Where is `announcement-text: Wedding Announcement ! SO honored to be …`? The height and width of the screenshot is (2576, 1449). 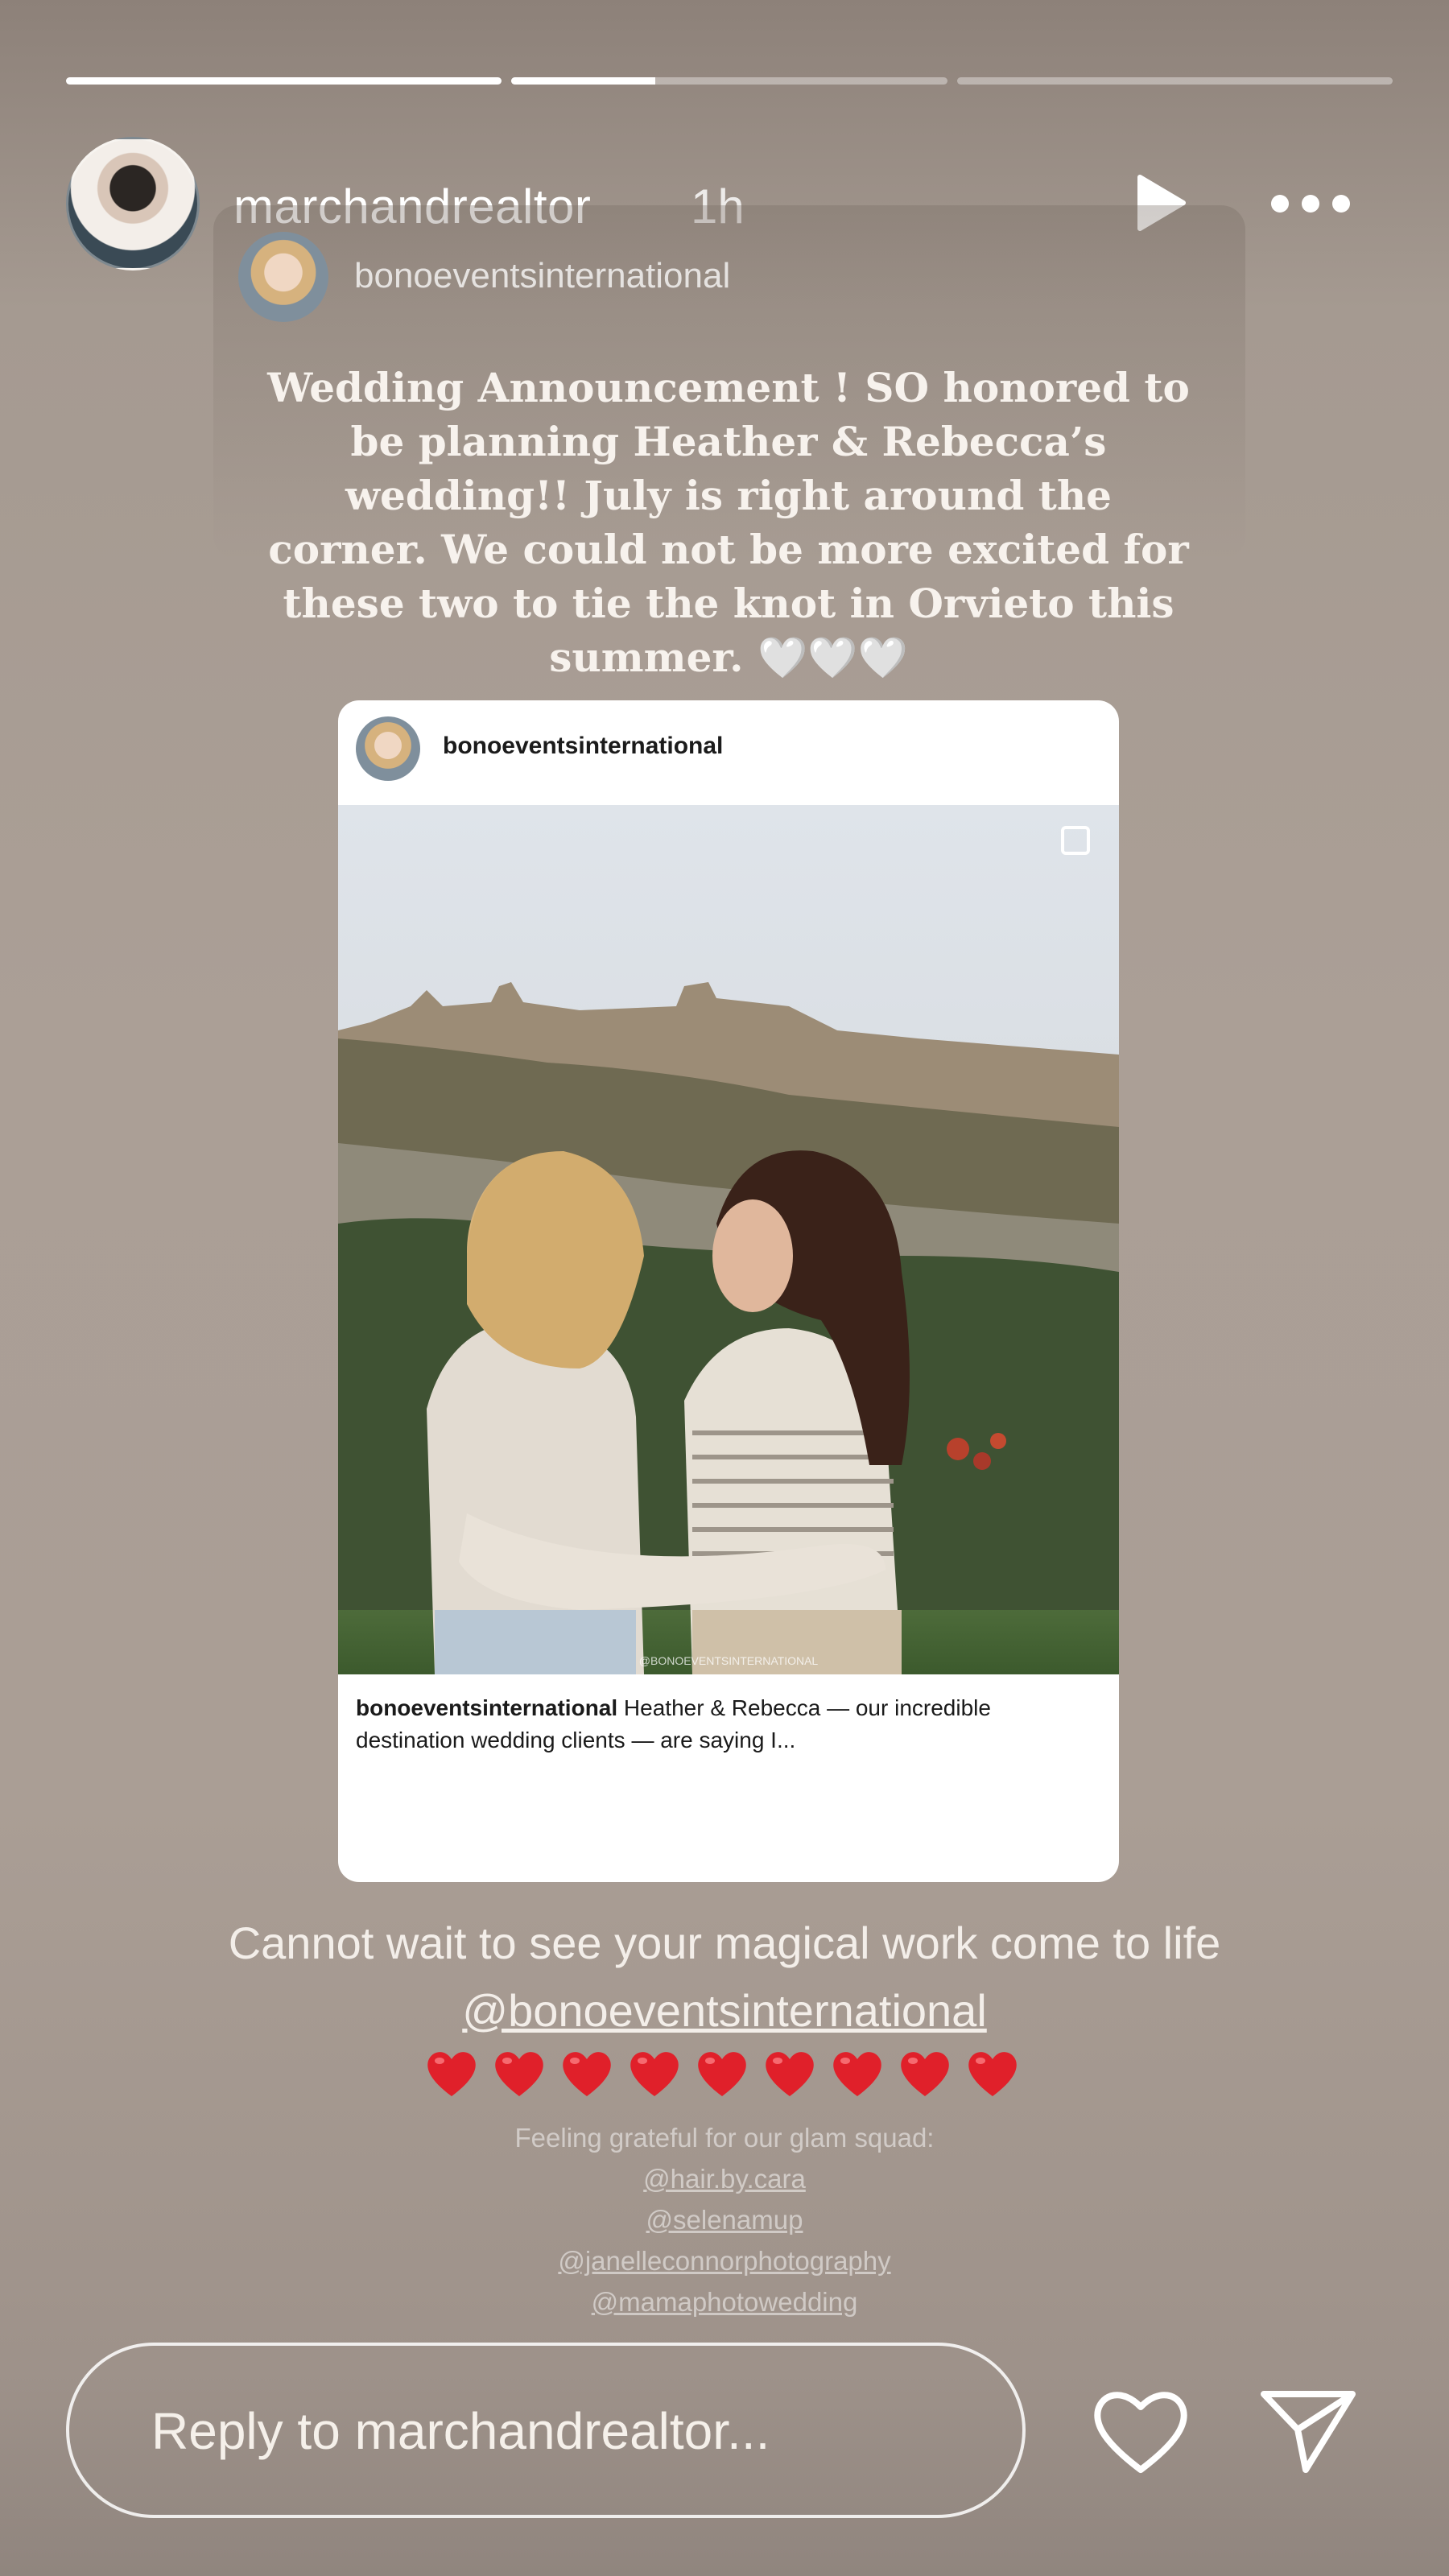 announcement-text: Wedding Announcement ! SO honored to be … is located at coordinates (728, 522).